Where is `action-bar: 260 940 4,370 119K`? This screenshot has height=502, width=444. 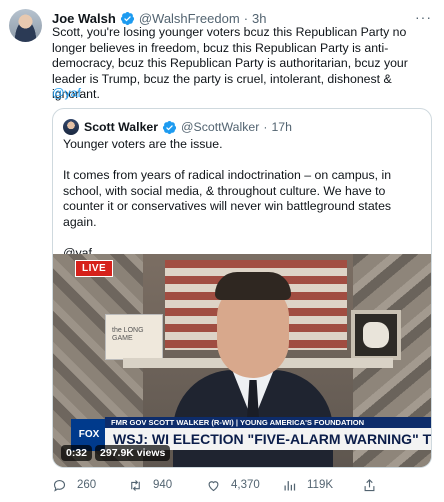 action-bar: 260 940 4,370 119K is located at coordinates (244, 485).